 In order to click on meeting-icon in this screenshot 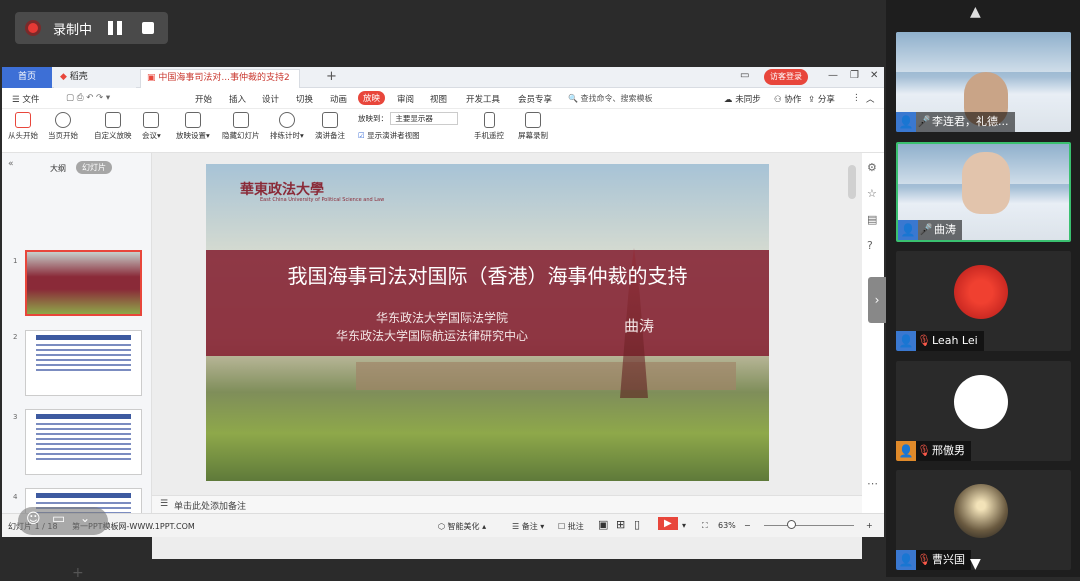, I will do `click(151, 120)`.